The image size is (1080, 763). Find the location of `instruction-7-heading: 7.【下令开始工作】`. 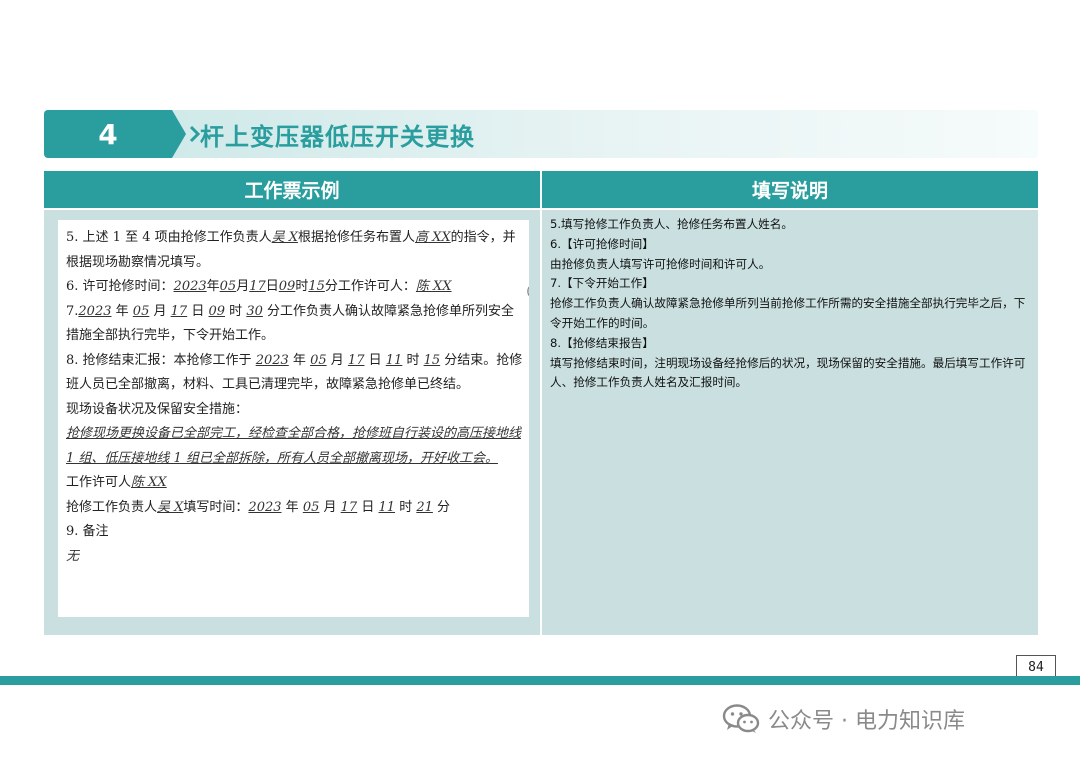

instruction-7-heading: 7.【下令开始工作】 is located at coordinates (602, 283).